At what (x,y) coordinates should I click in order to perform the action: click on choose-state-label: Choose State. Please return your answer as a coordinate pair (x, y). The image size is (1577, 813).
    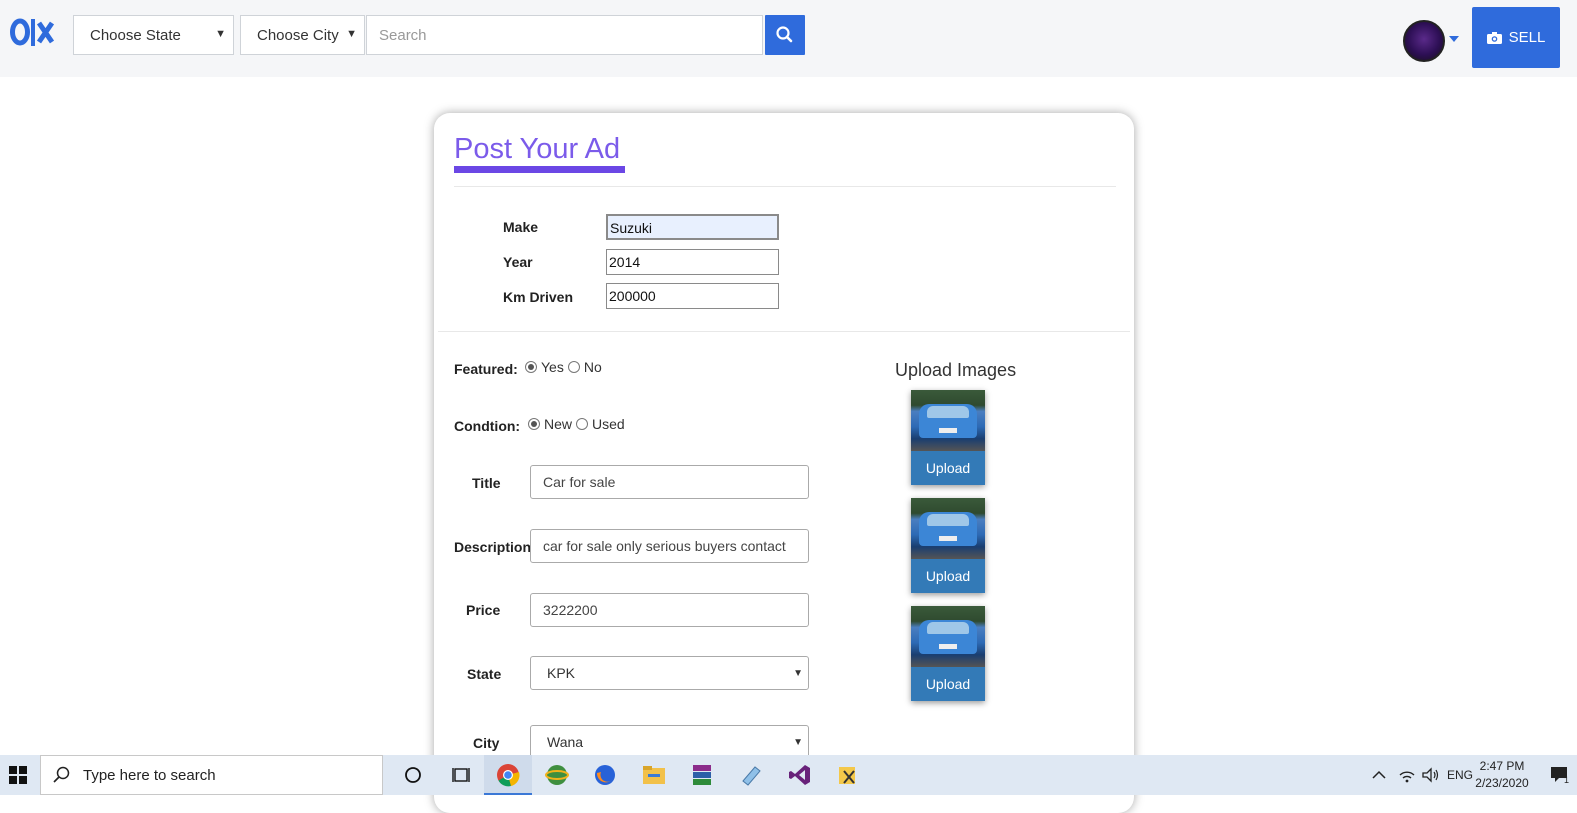
    Looking at the image, I should click on (135, 35).